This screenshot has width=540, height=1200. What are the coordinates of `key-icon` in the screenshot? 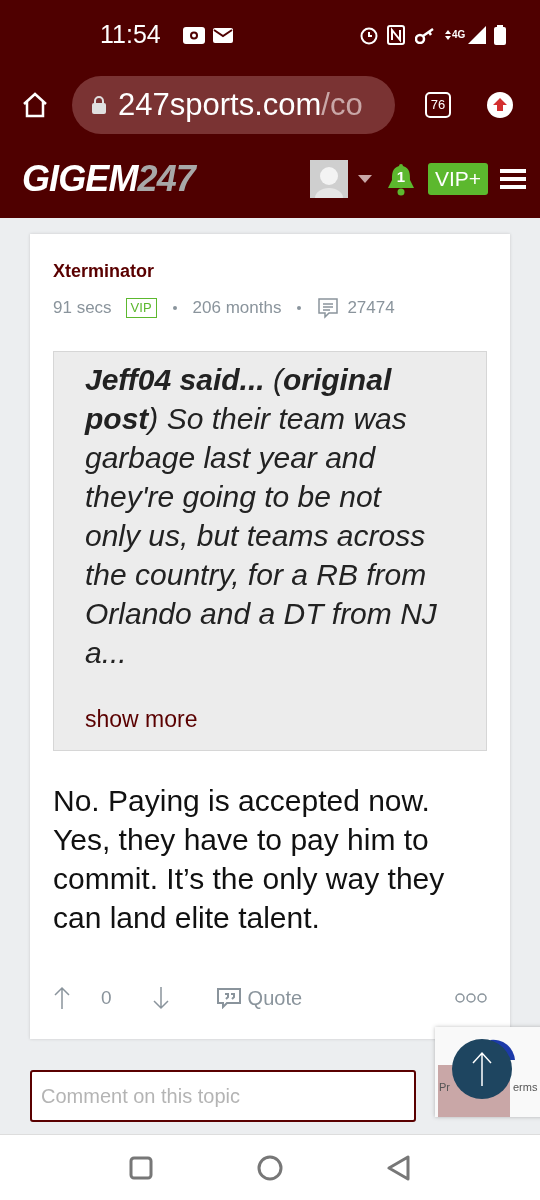 It's located at (425, 35).